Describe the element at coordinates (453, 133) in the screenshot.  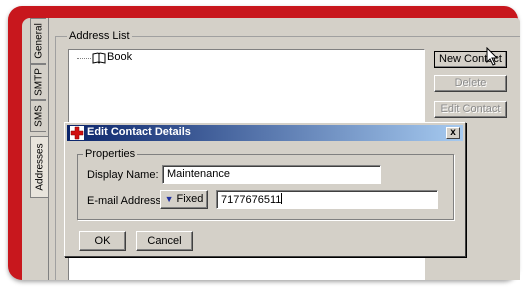
I see `close-button: x` at that location.